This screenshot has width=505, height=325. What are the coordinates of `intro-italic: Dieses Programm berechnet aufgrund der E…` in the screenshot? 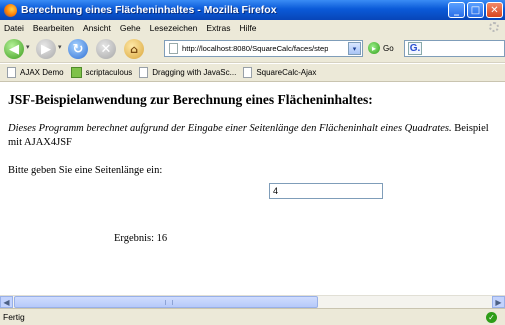 It's located at (230, 128).